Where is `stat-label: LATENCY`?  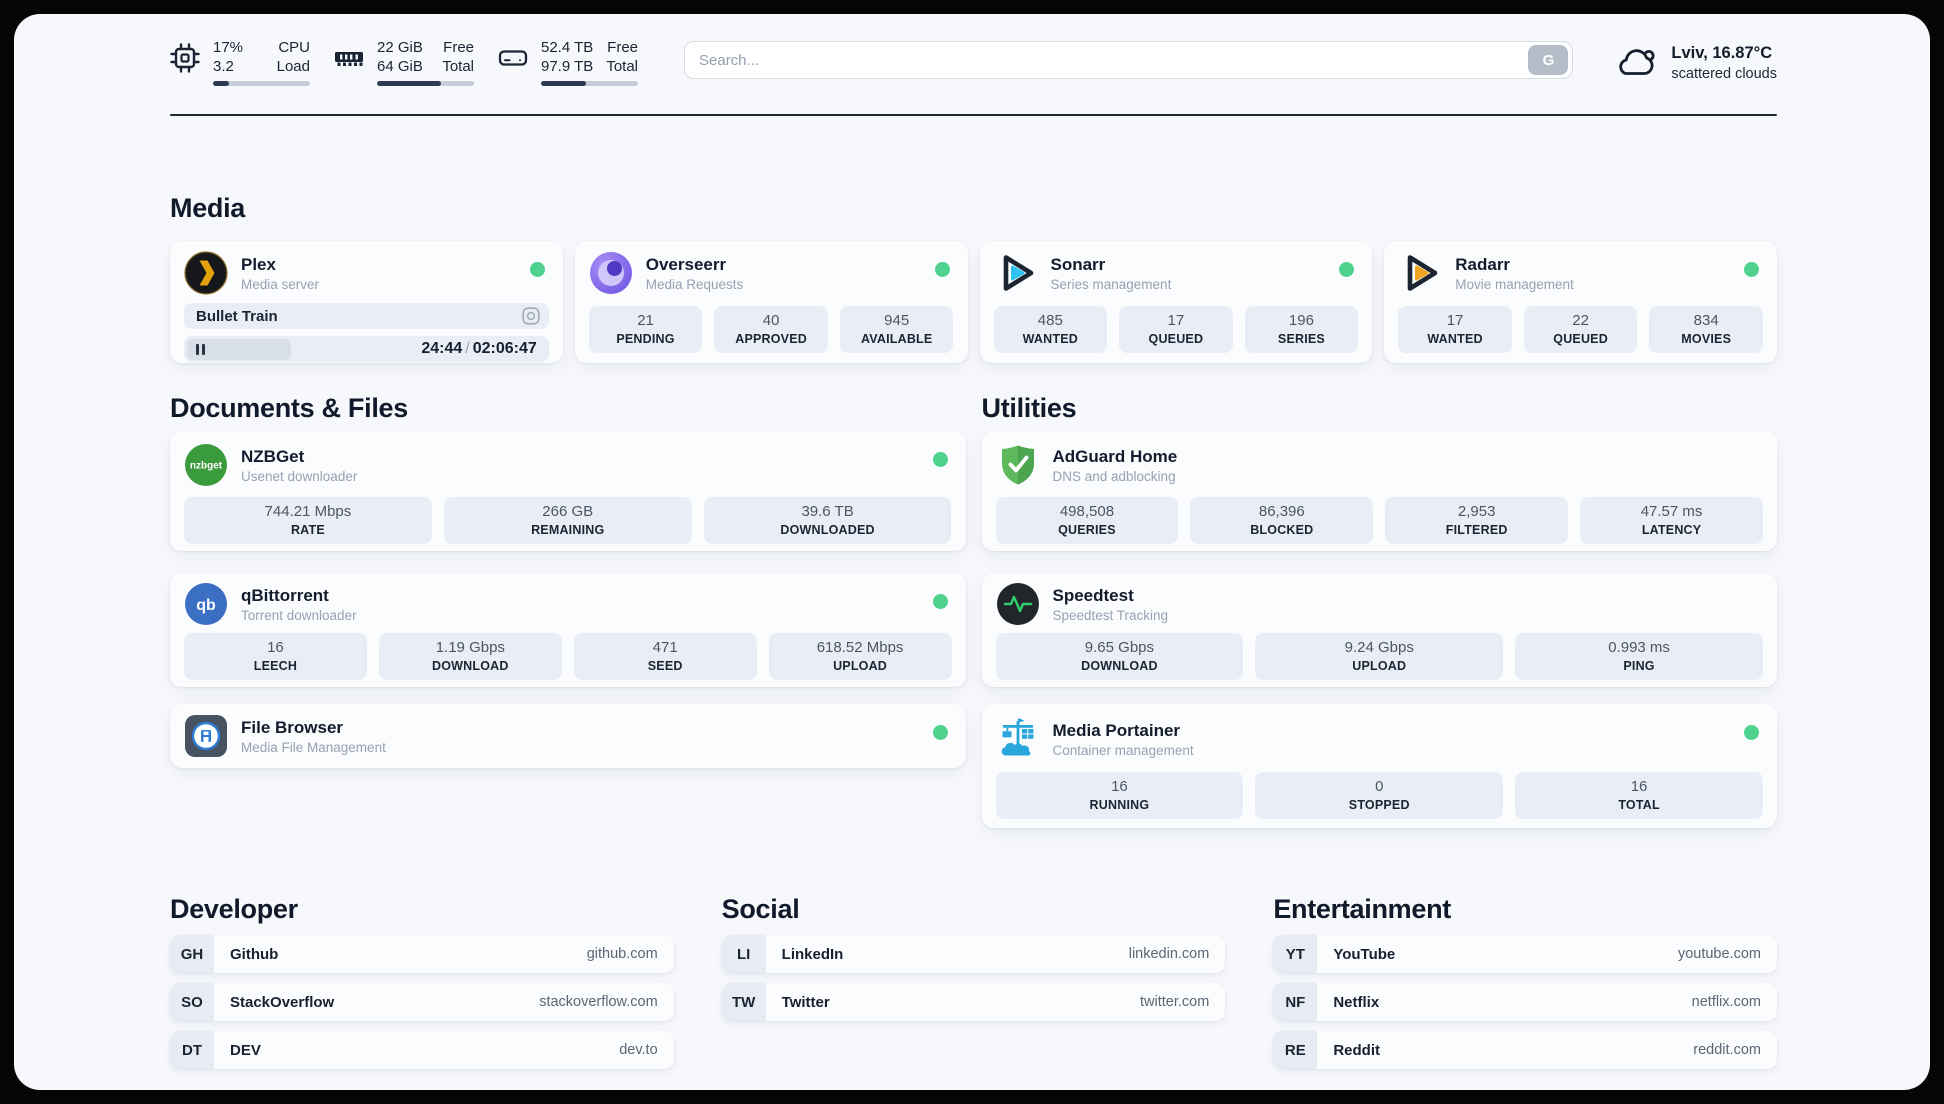 stat-label: LATENCY is located at coordinates (1671, 530).